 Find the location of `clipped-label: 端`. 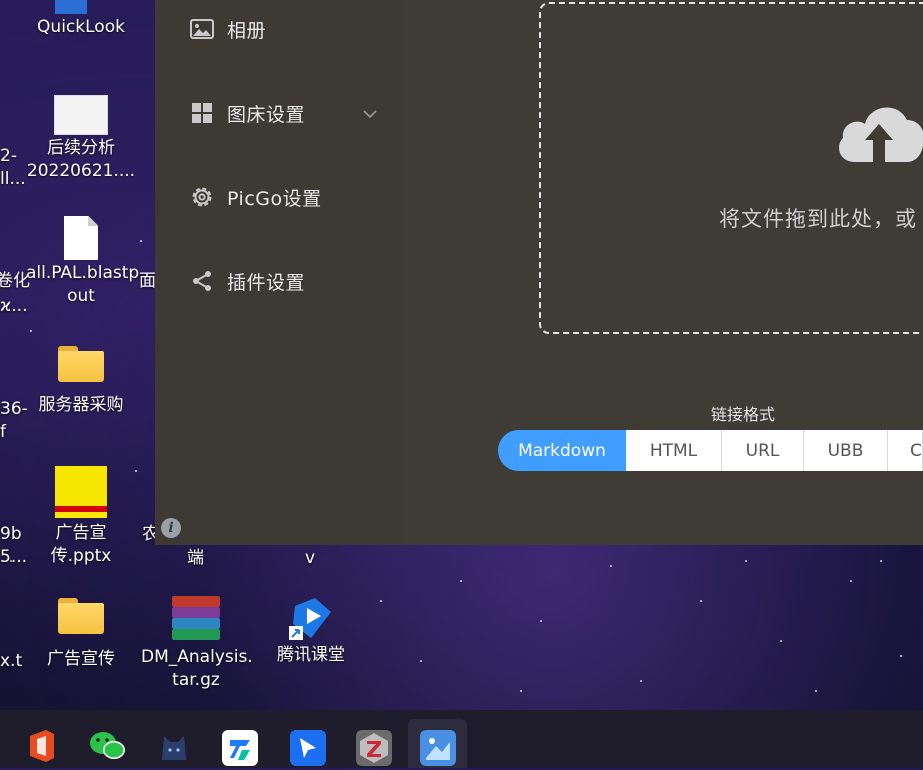

clipped-label: 端 is located at coordinates (195, 558).